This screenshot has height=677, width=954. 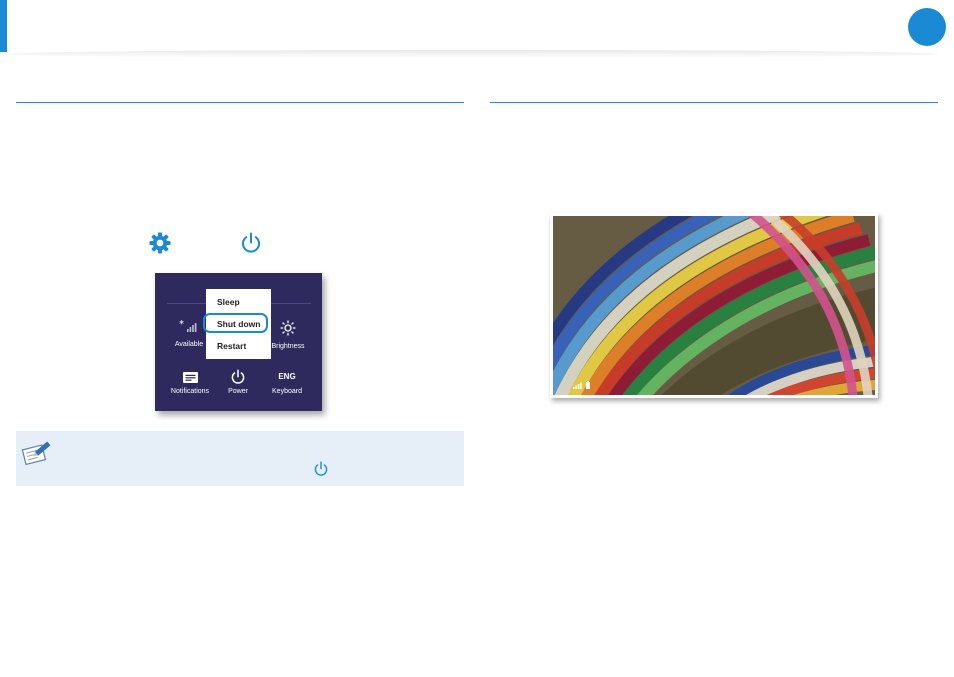 What do you see at coordinates (473, 54) in the screenshot?
I see `header-divider` at bounding box center [473, 54].